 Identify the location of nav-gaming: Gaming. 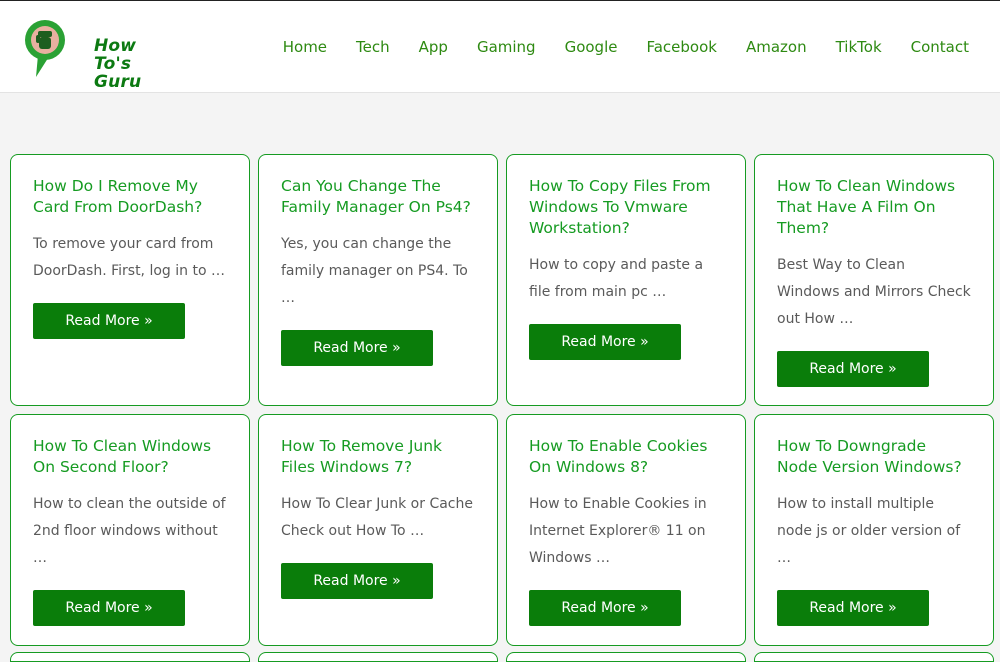
(506, 47).